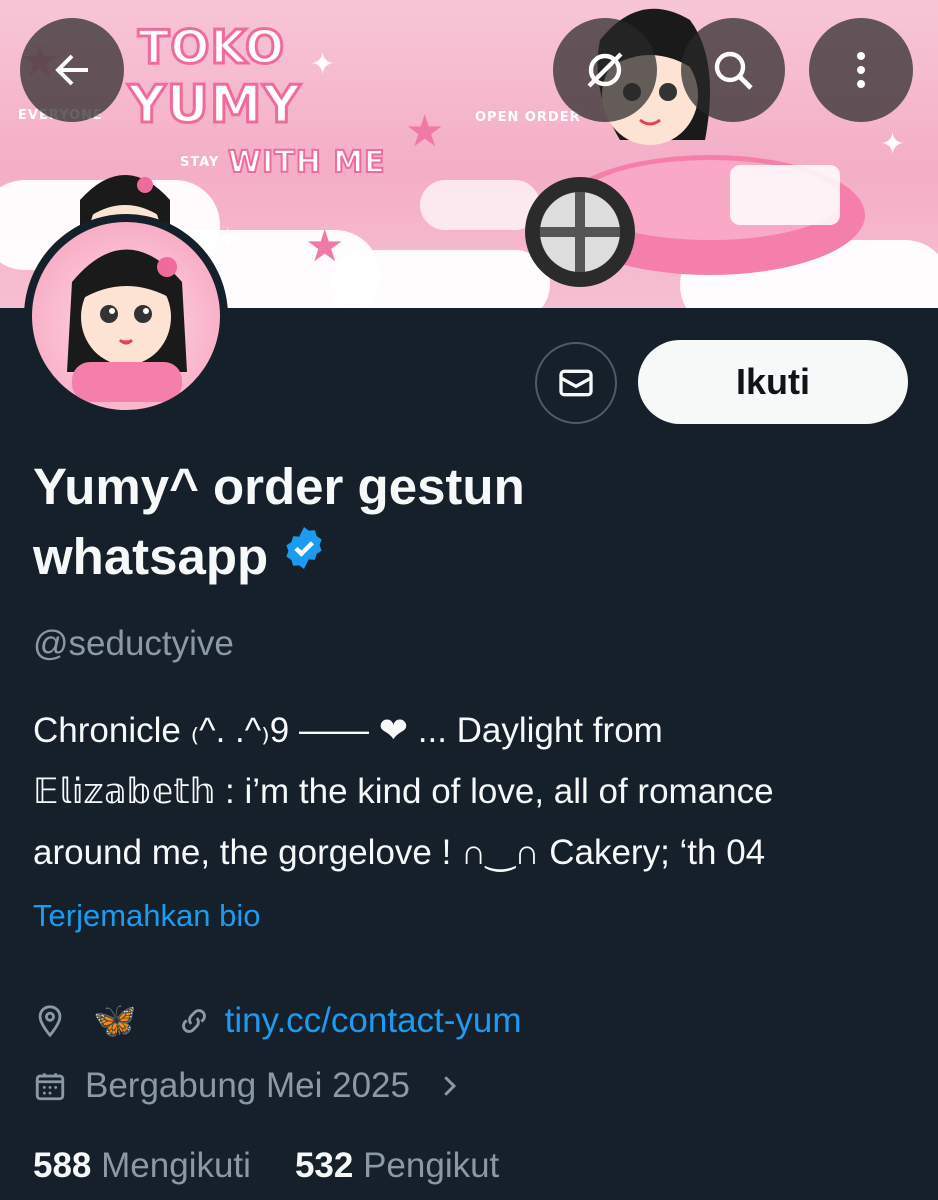 The image size is (938, 1200). I want to click on link-icon, so click(194, 1021).